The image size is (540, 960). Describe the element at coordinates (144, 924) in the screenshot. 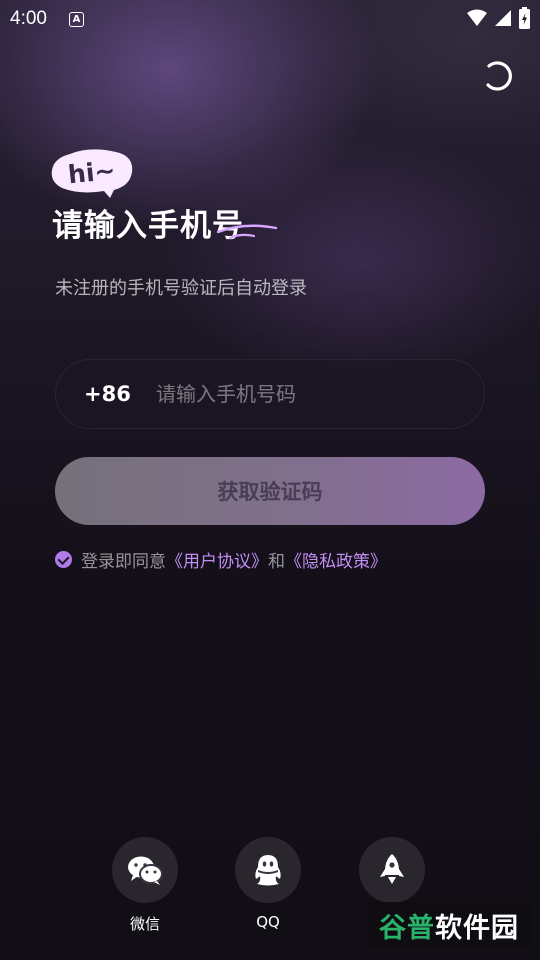

I see `wechat-label: 微信` at that location.